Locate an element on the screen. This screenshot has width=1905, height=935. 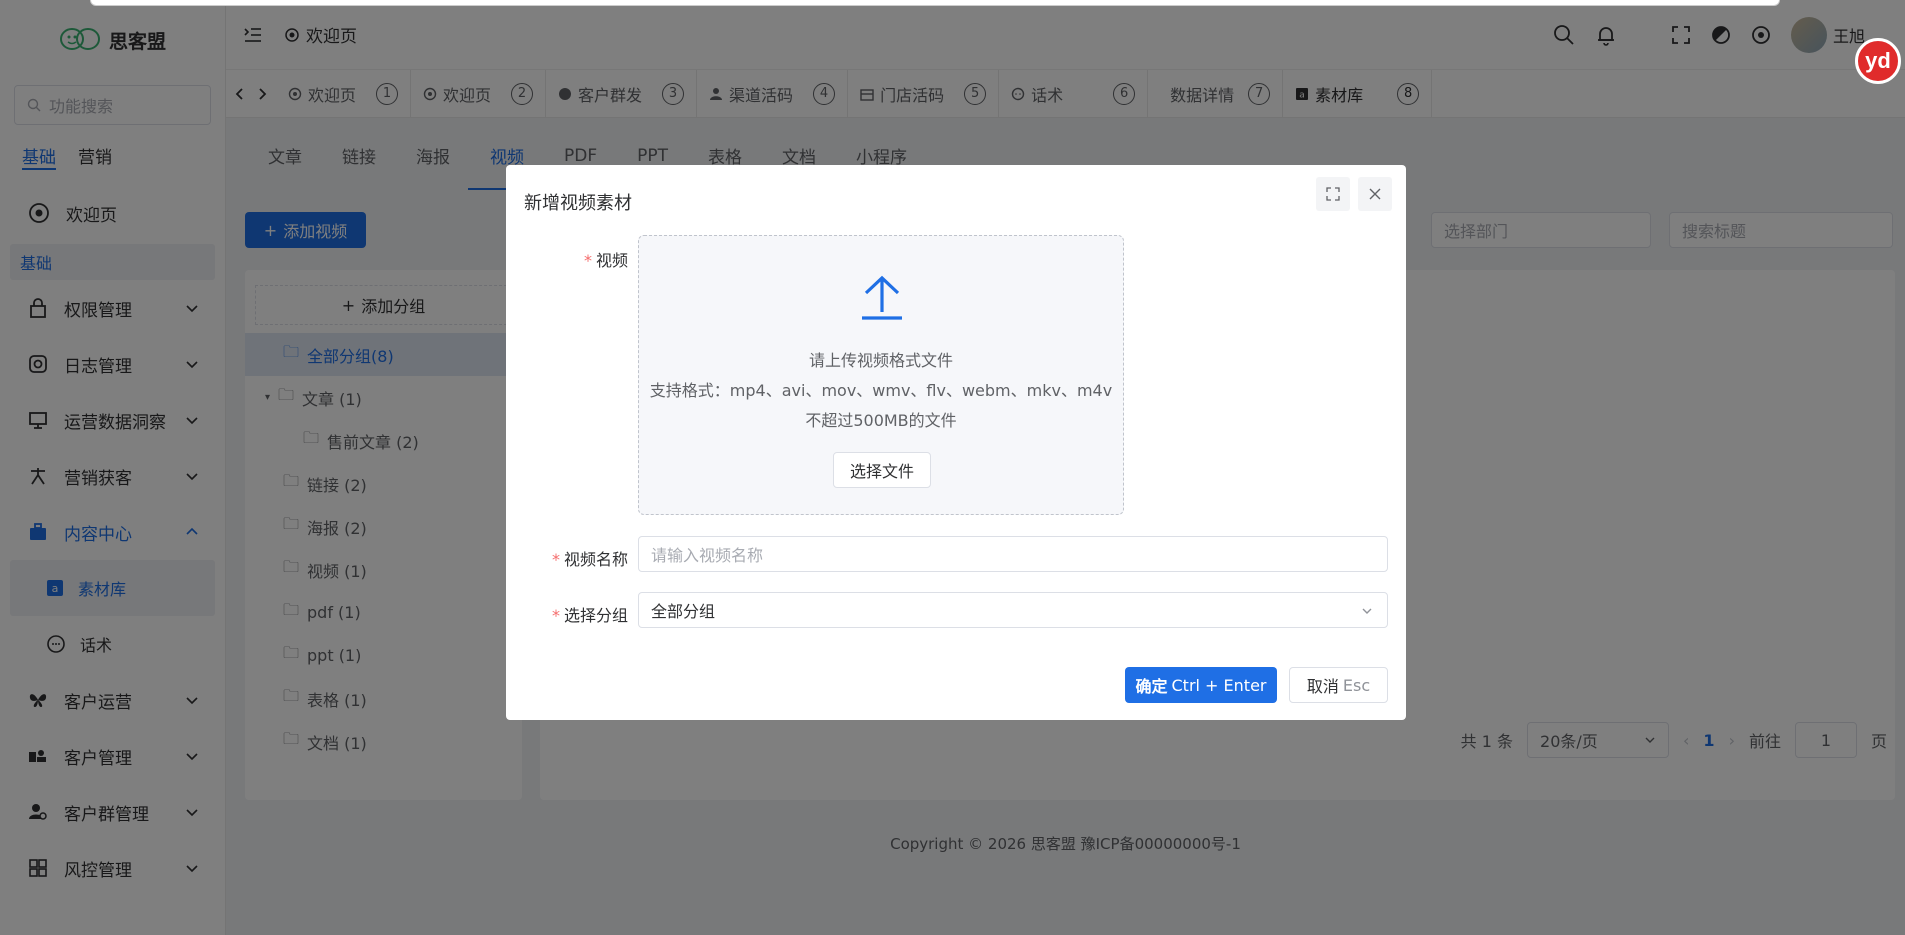
dialog-maximize-button is located at coordinates (1333, 194).